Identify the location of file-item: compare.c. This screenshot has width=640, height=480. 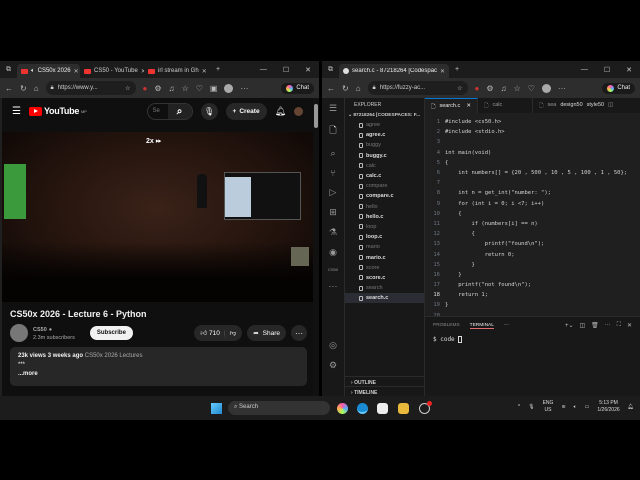
(384, 196).